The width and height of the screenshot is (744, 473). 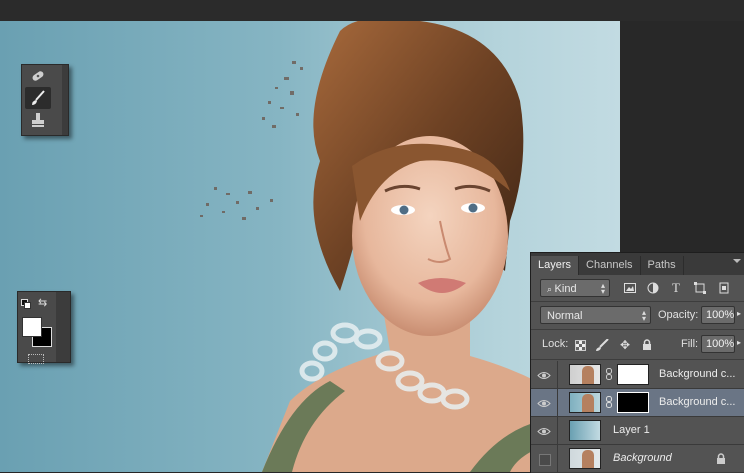 What do you see at coordinates (551, 289) in the screenshot?
I see `filter-search-icon: ⌕` at bounding box center [551, 289].